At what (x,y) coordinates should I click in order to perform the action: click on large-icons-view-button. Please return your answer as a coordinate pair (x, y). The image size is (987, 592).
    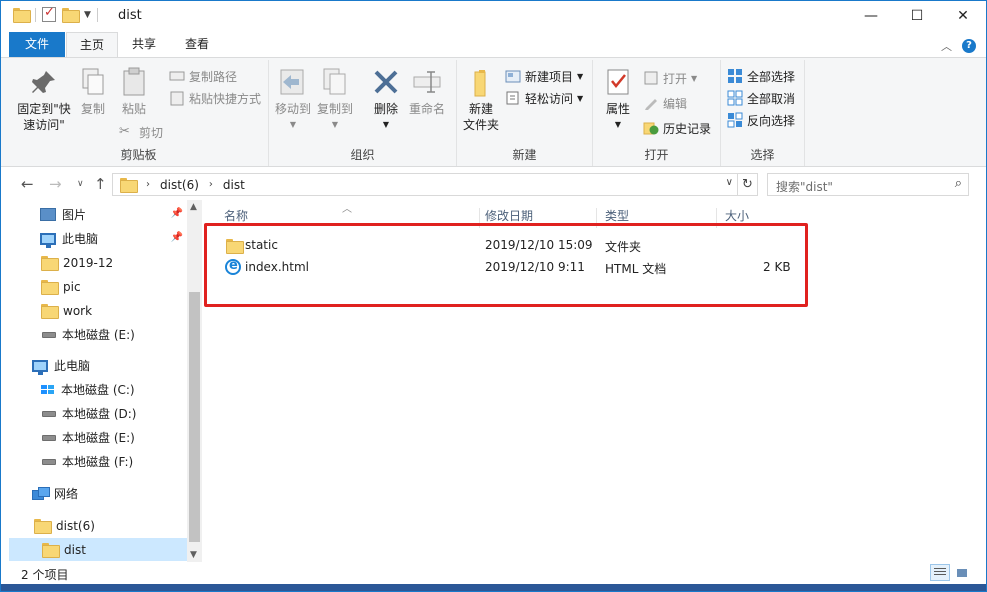
    Looking at the image, I should click on (962, 572).